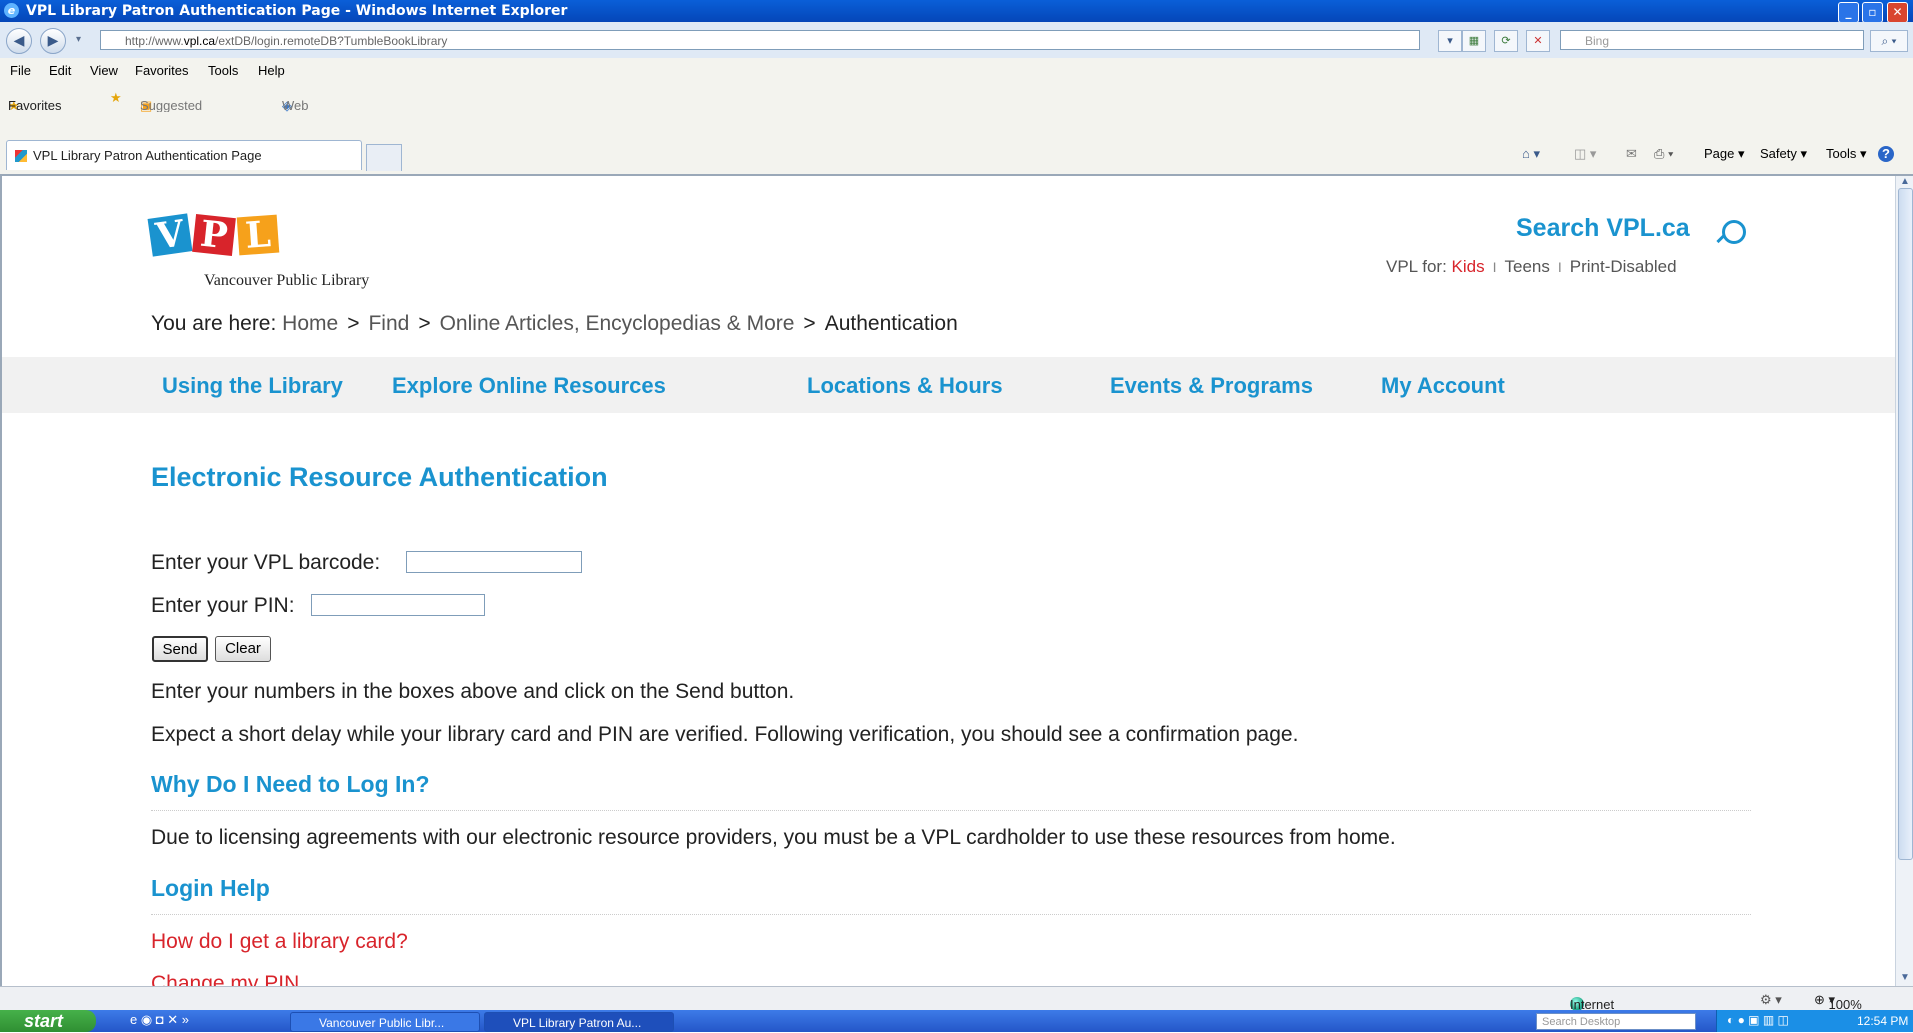  Describe the element at coordinates (214, 323) in the screenshot. I see `breadcrumb-prefix: You are here:` at that location.